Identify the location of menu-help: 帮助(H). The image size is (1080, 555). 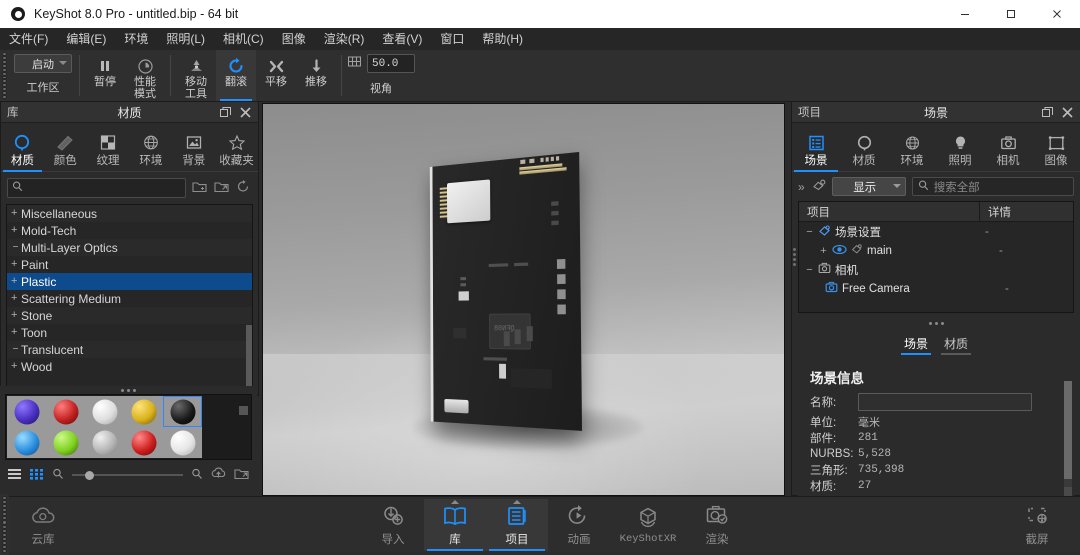
(502, 39).